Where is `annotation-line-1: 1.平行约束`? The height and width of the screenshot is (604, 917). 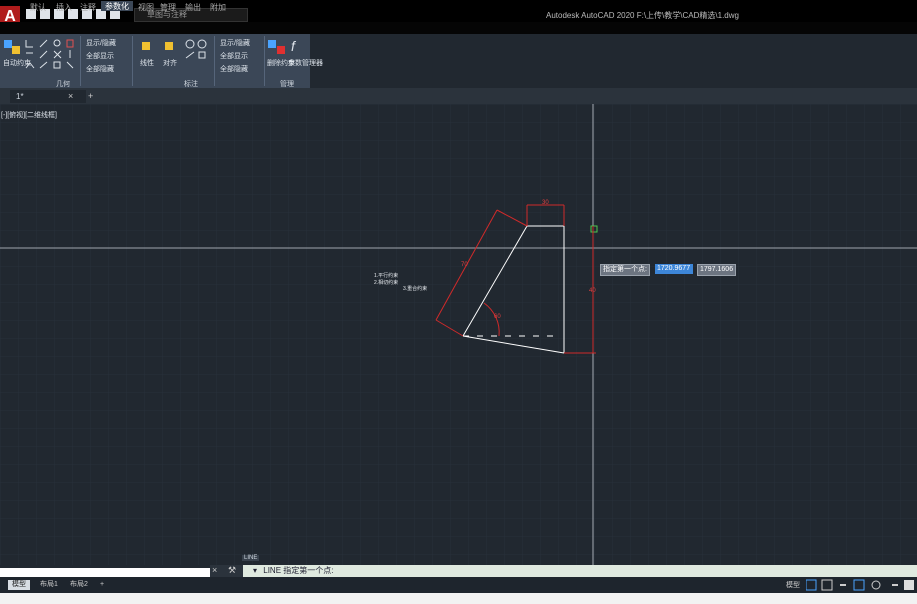
annotation-line-1: 1.平行约束 is located at coordinates (386, 275).